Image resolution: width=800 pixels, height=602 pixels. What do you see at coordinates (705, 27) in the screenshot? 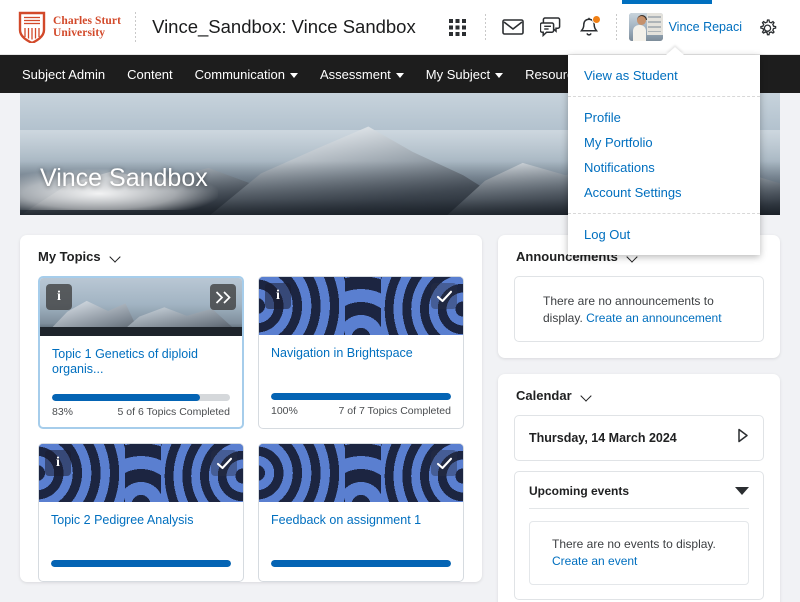
I see `username-menu-button: Vince Repaci` at bounding box center [705, 27].